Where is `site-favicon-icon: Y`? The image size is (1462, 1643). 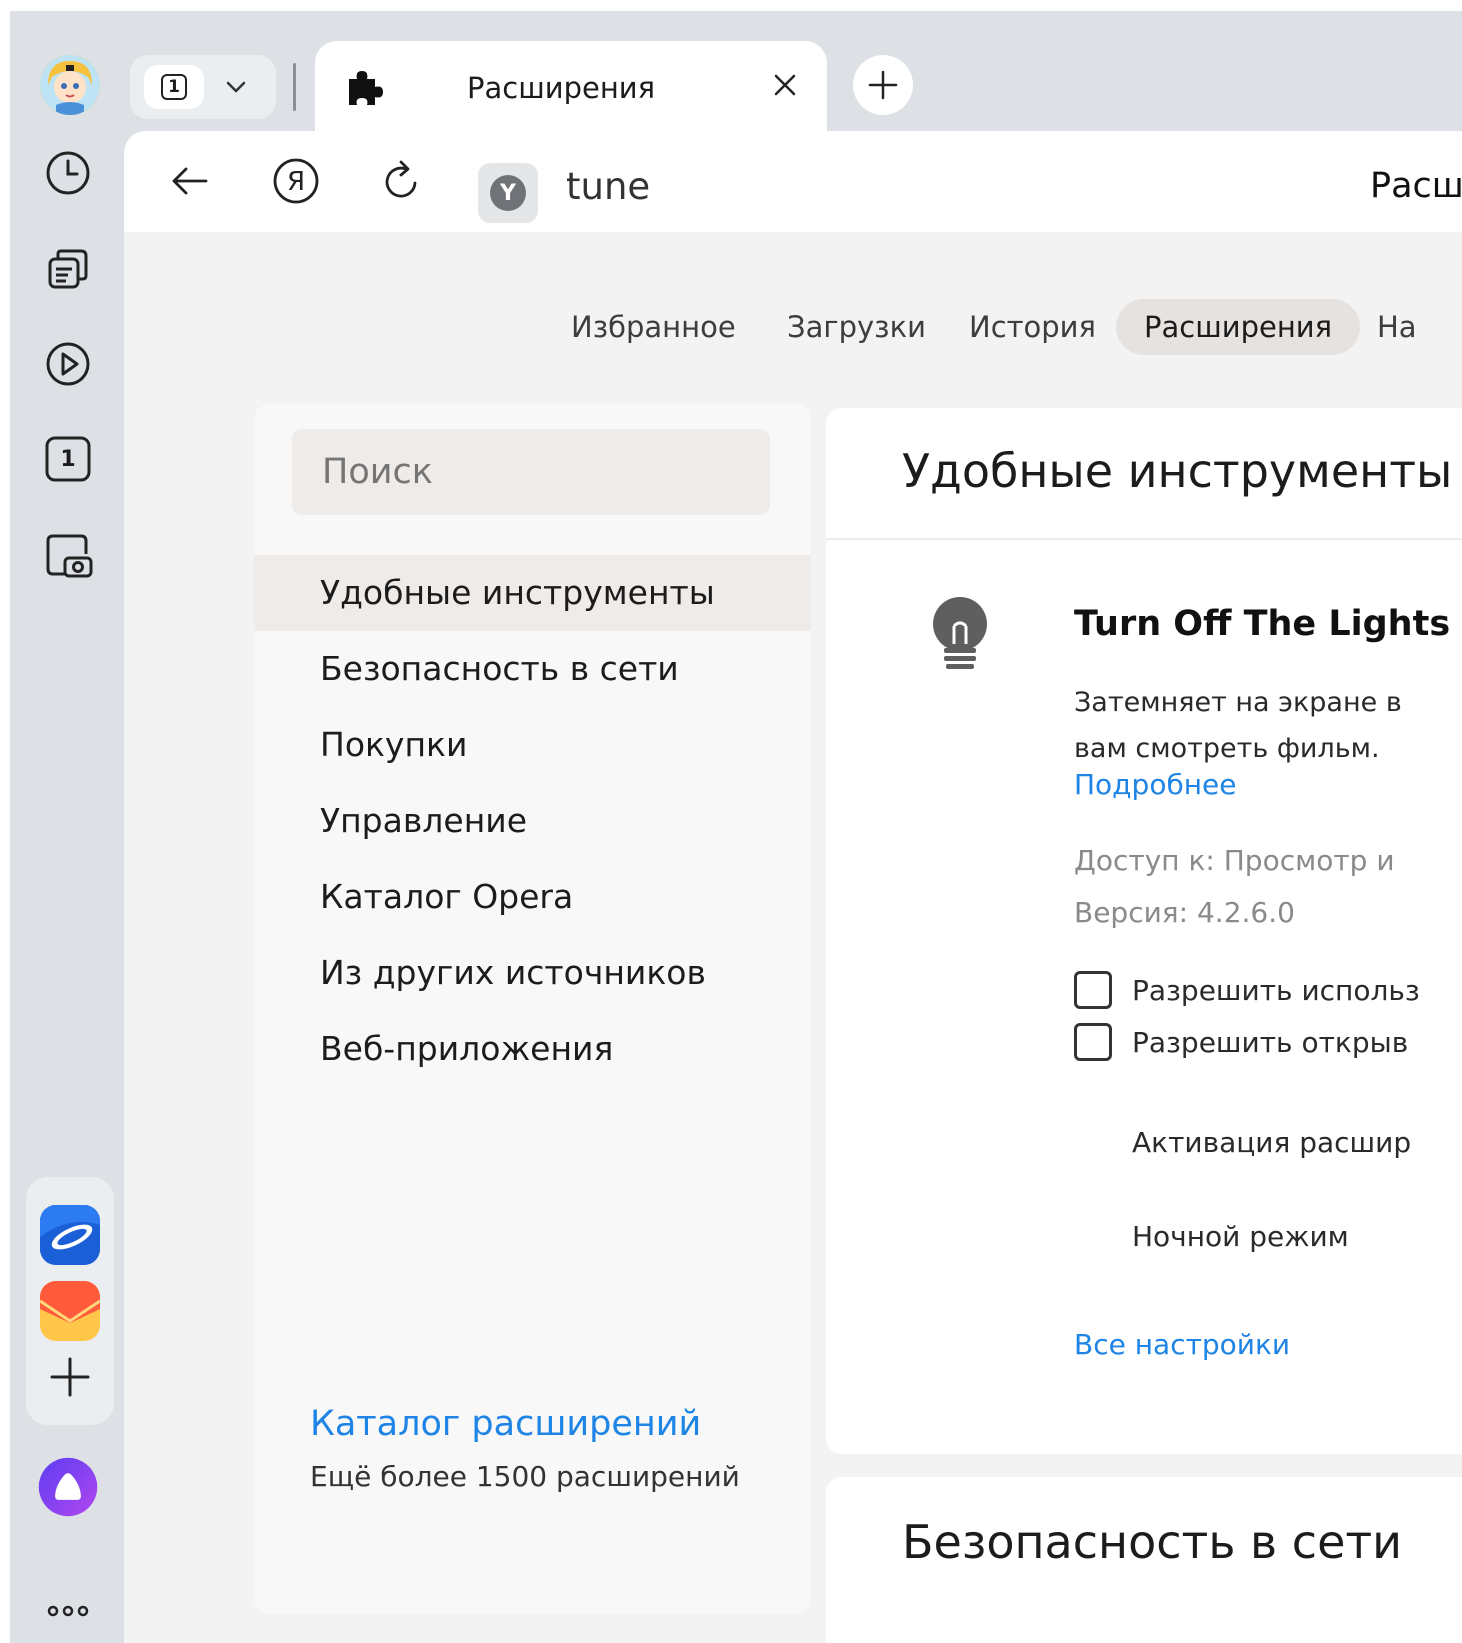
site-favicon-icon: Y is located at coordinates (508, 193).